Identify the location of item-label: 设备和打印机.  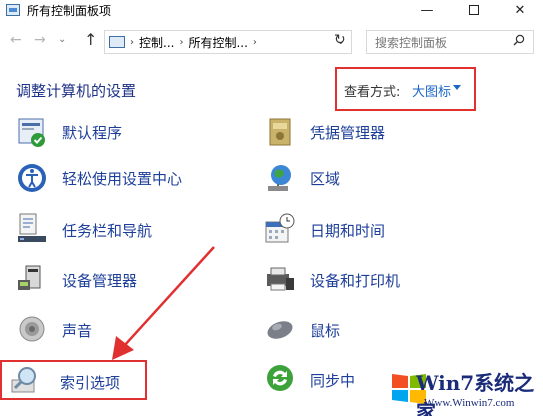
(355, 281).